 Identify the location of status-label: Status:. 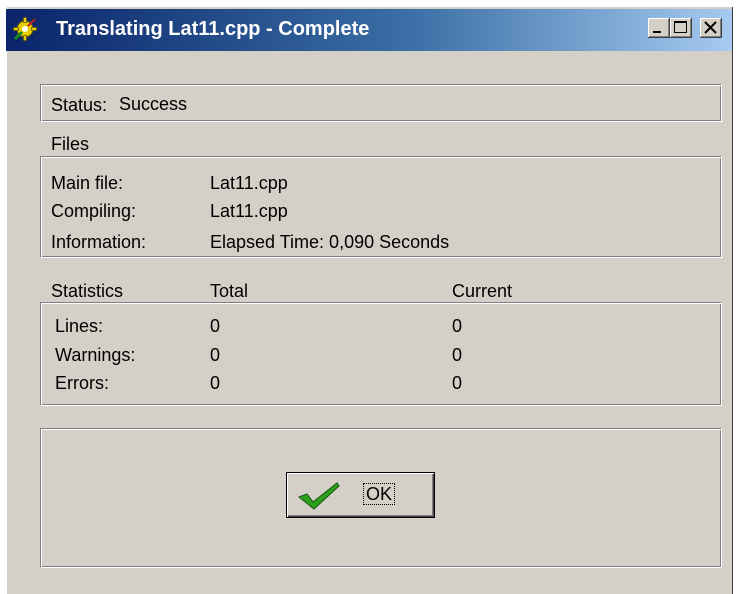
(79, 105).